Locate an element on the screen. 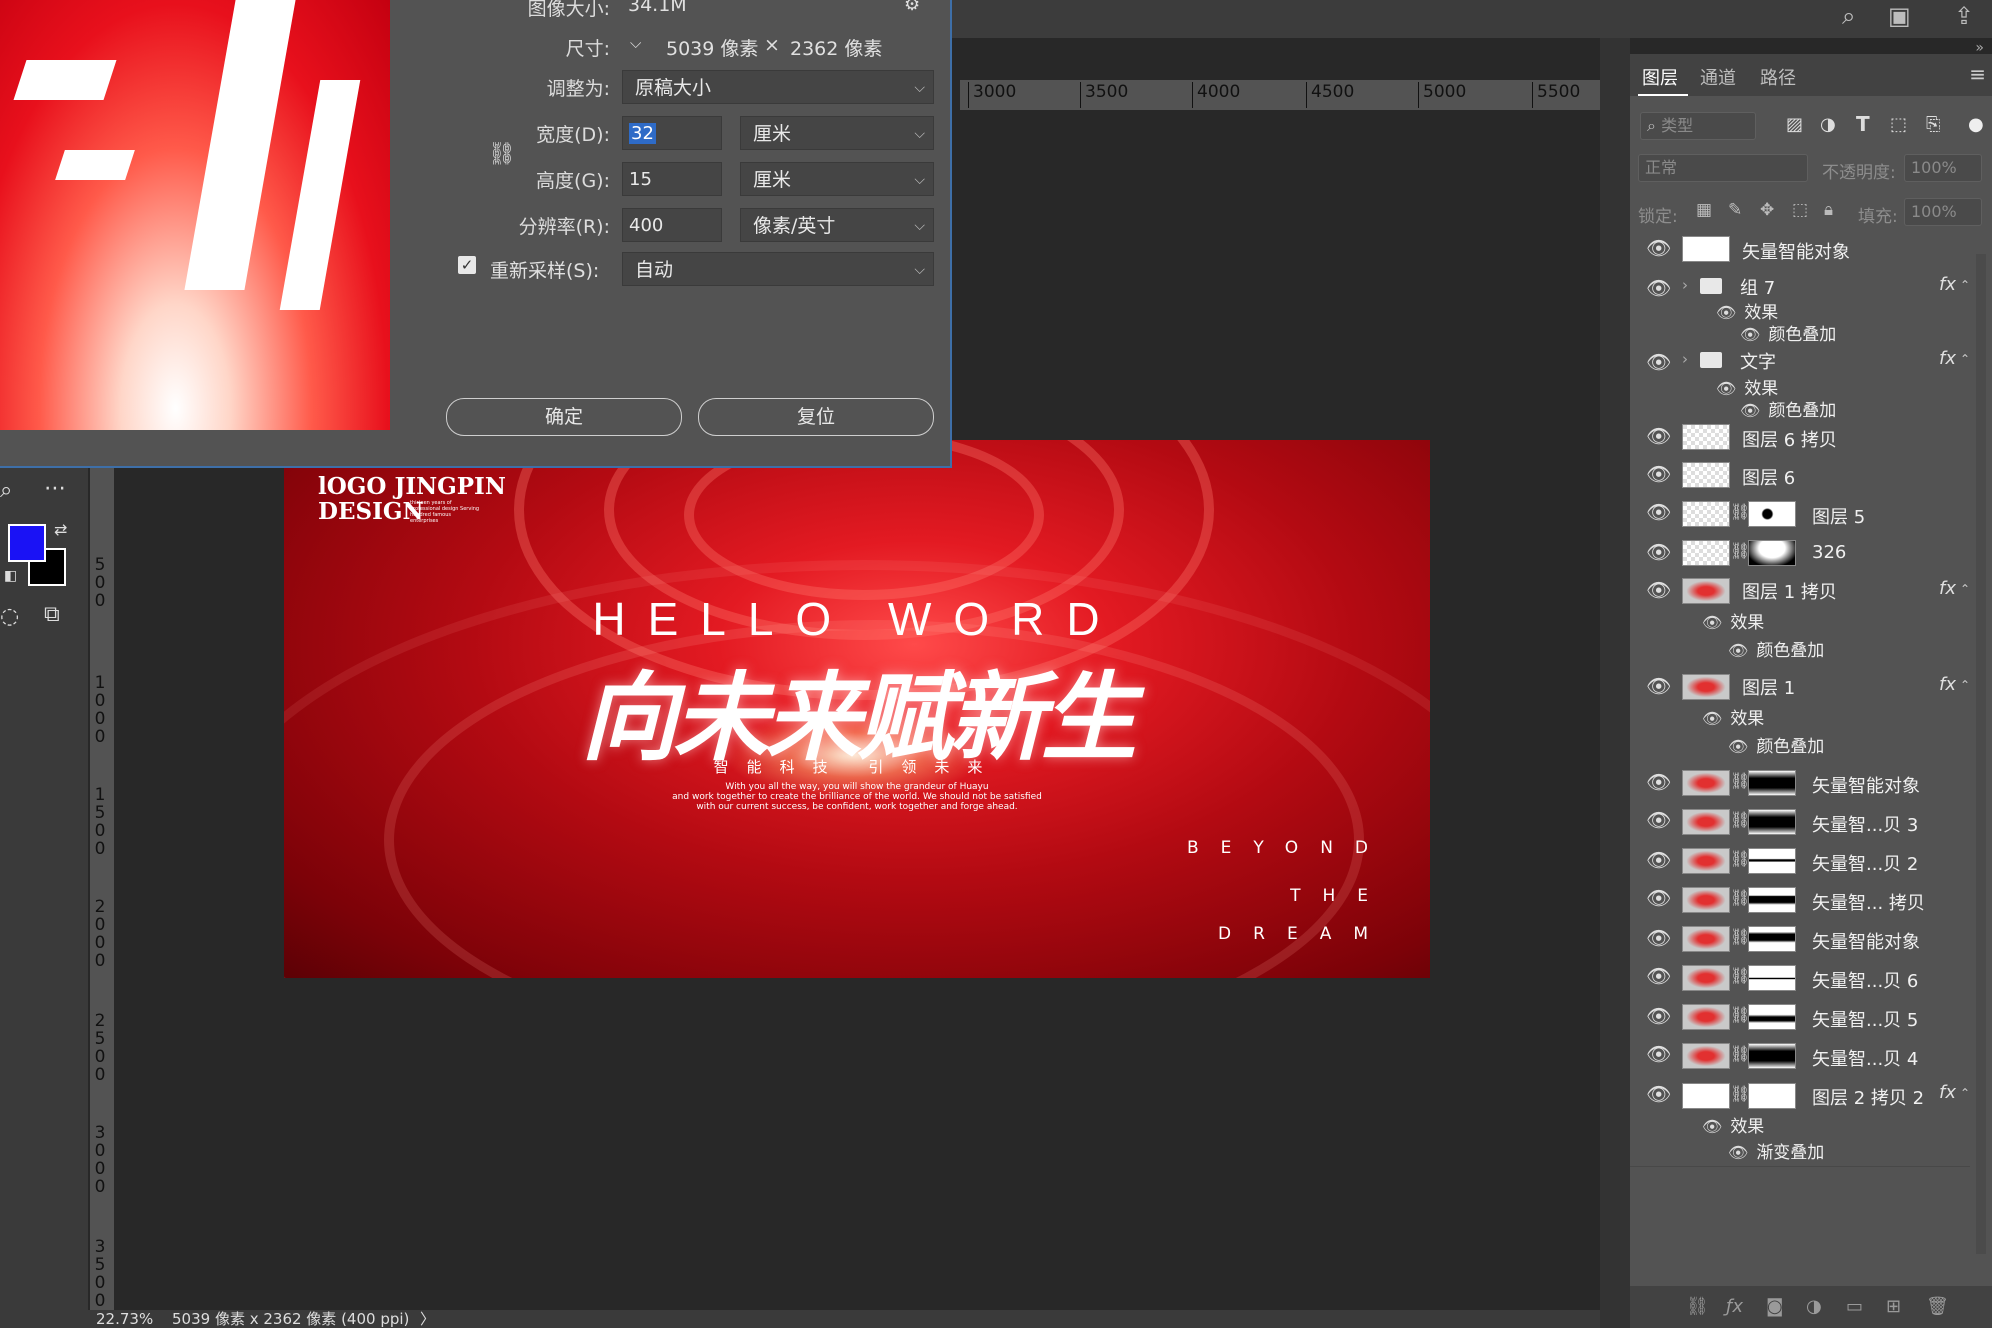 The width and height of the screenshot is (1992, 1328). new-layer-icon: ⊞ is located at coordinates (1893, 1306).